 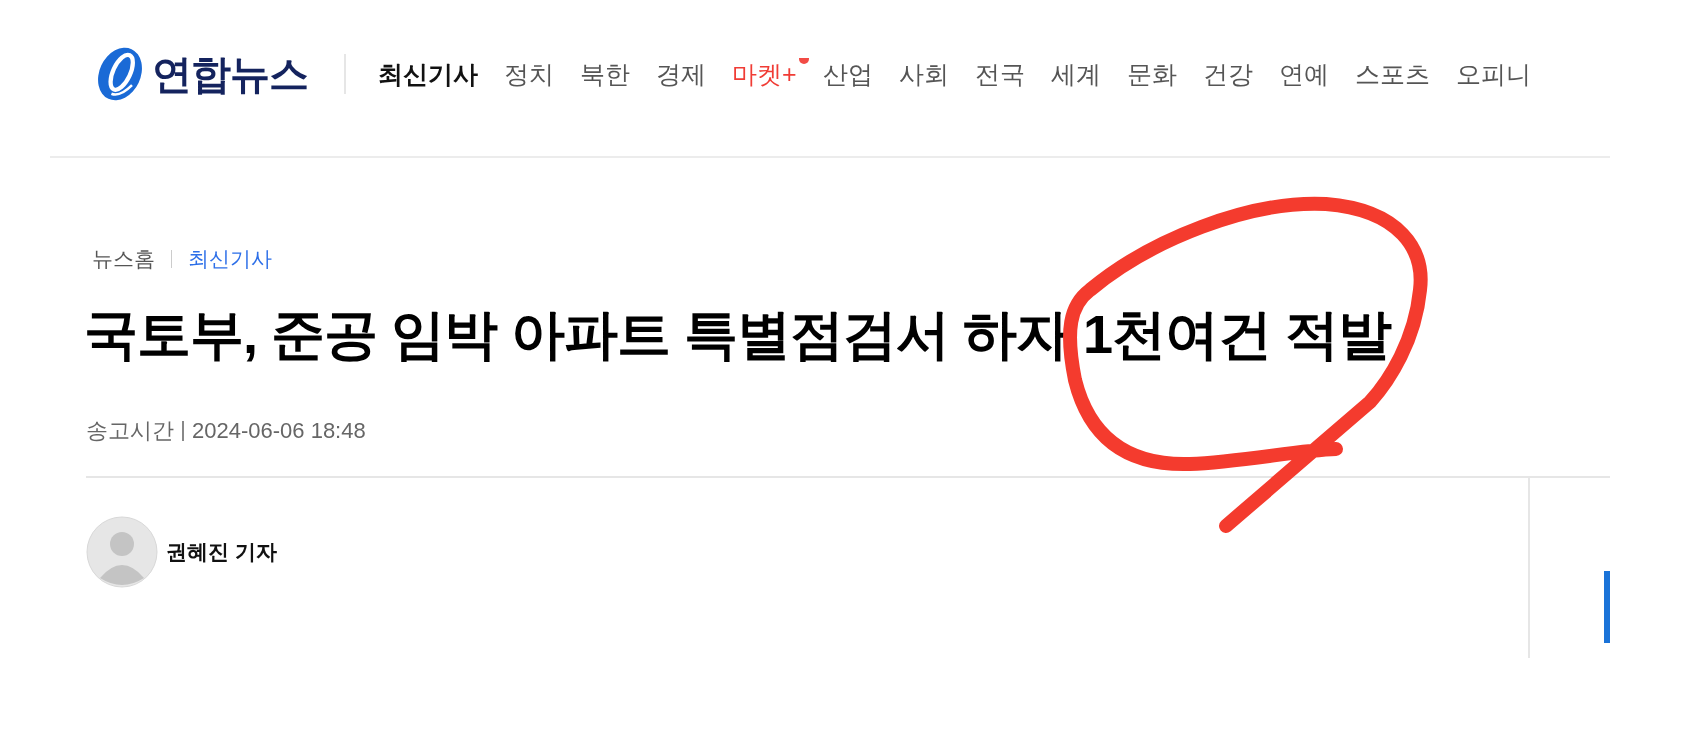 I want to click on nav-link: 최신기사, so click(x=428, y=74).